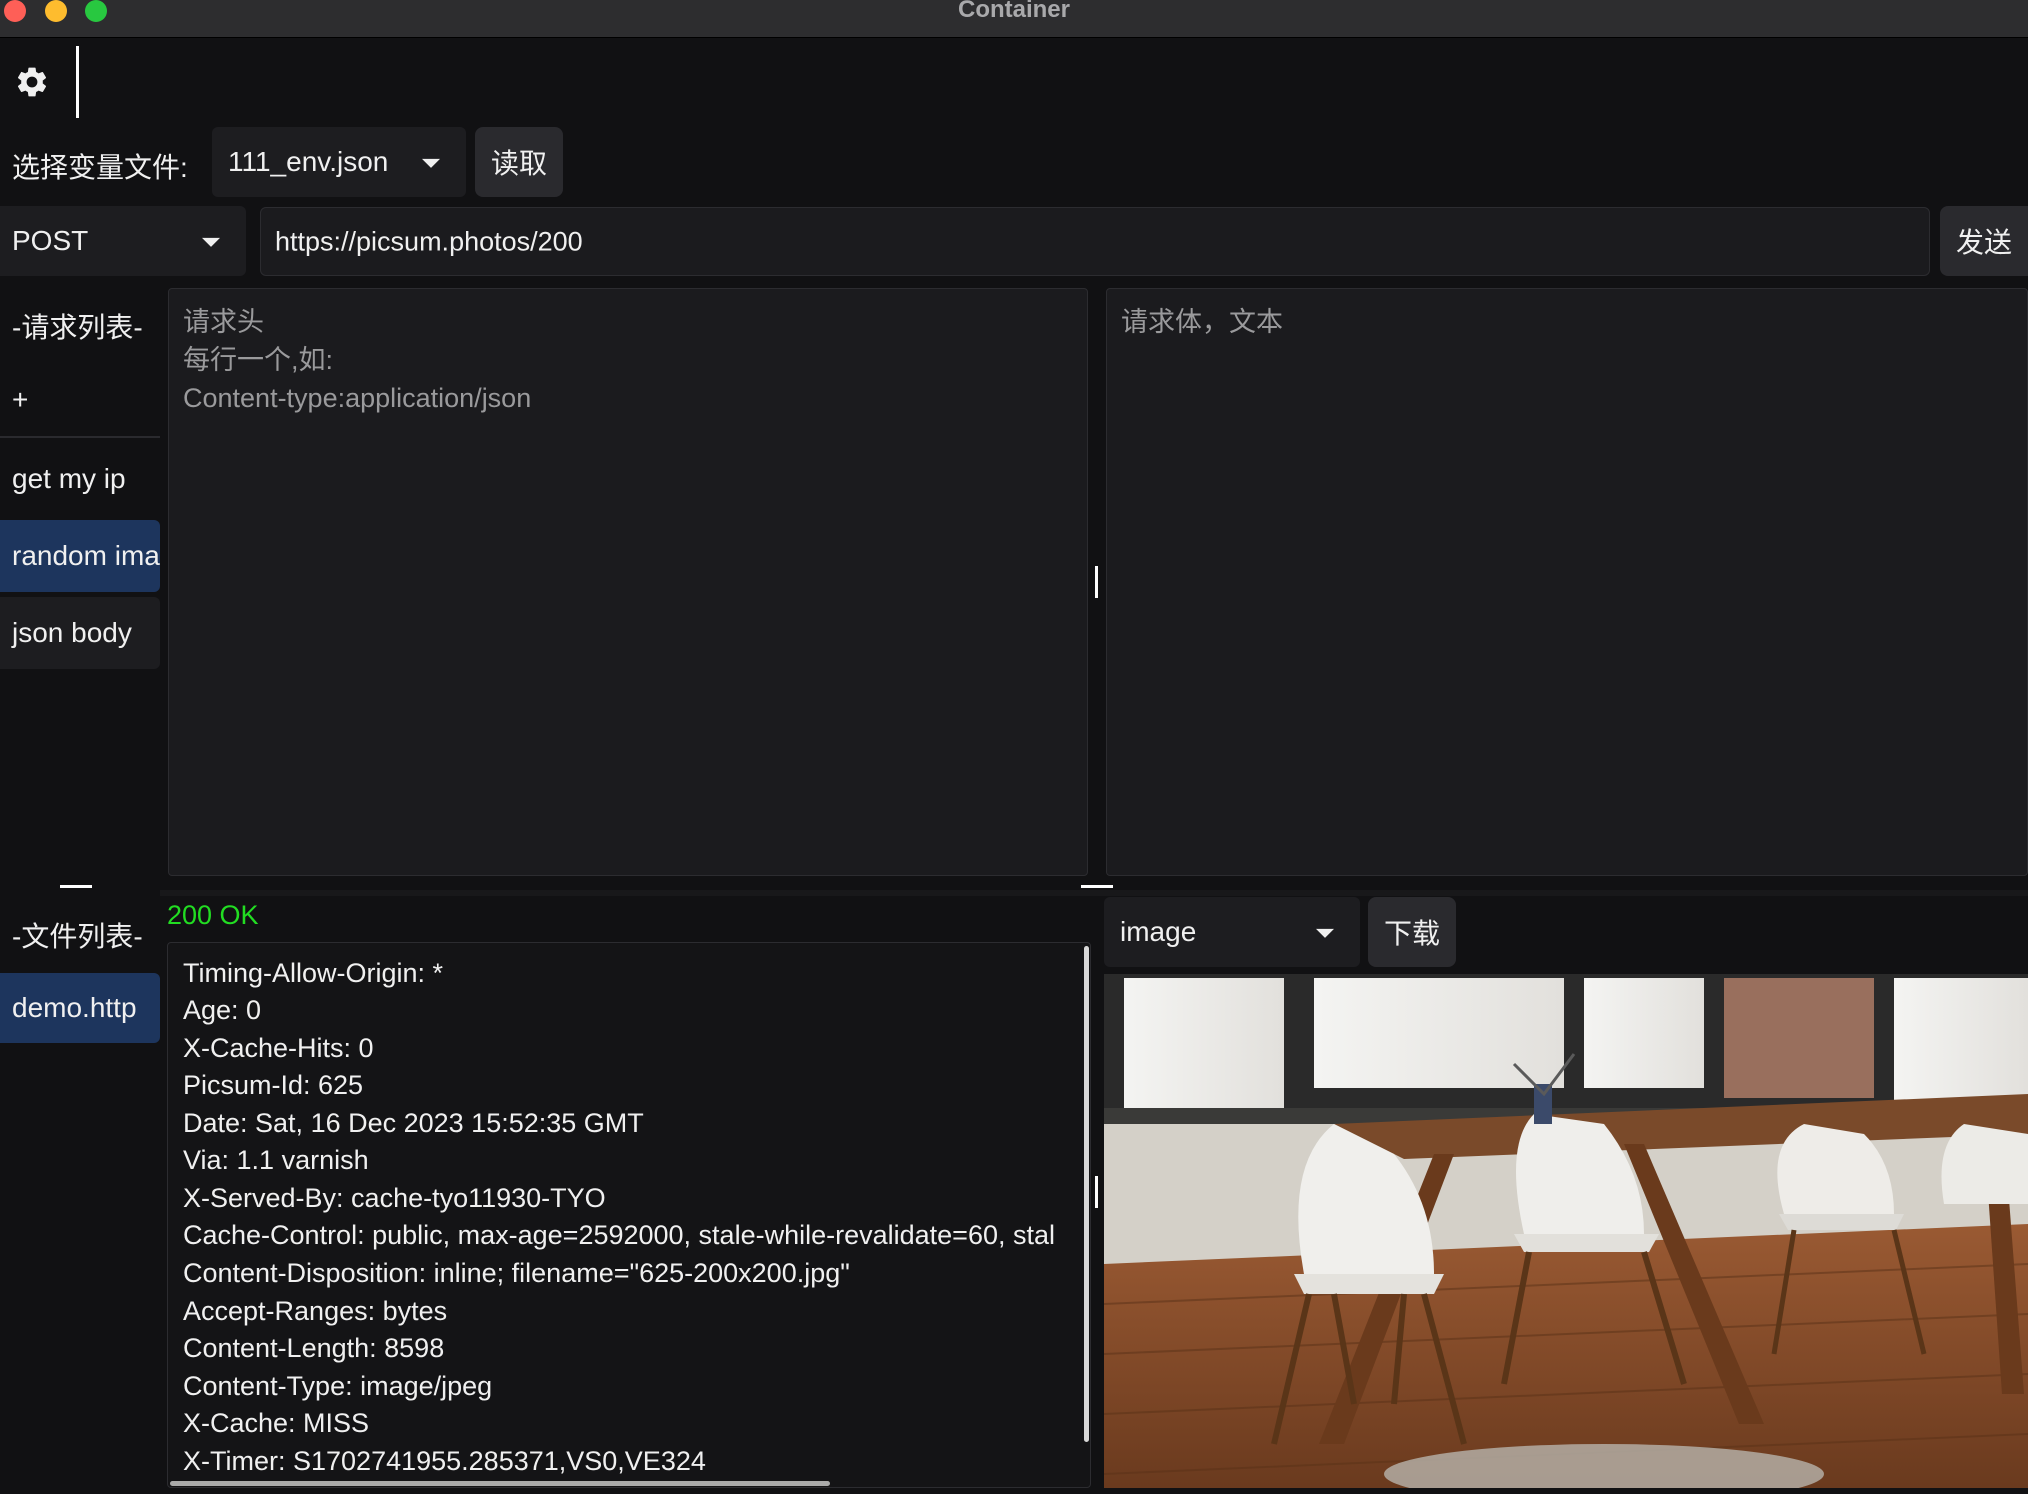 The image size is (2028, 1494). What do you see at coordinates (1095, 241) in the screenshot?
I see `url-input: https://picsum.photos/200` at bounding box center [1095, 241].